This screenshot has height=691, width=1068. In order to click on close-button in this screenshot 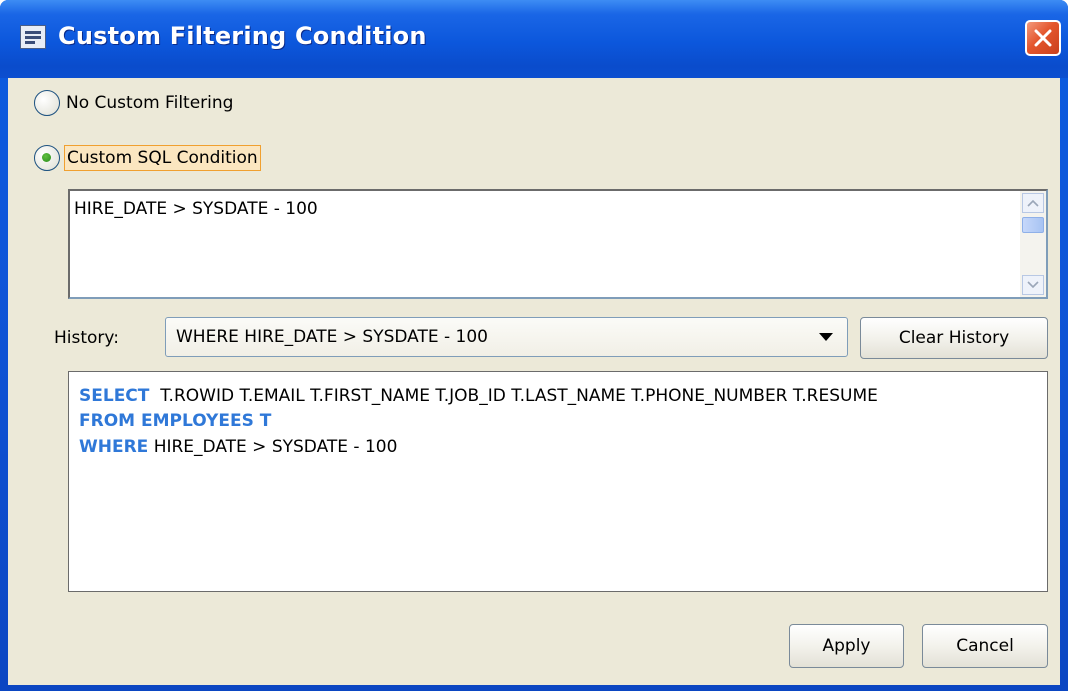, I will do `click(1043, 38)`.